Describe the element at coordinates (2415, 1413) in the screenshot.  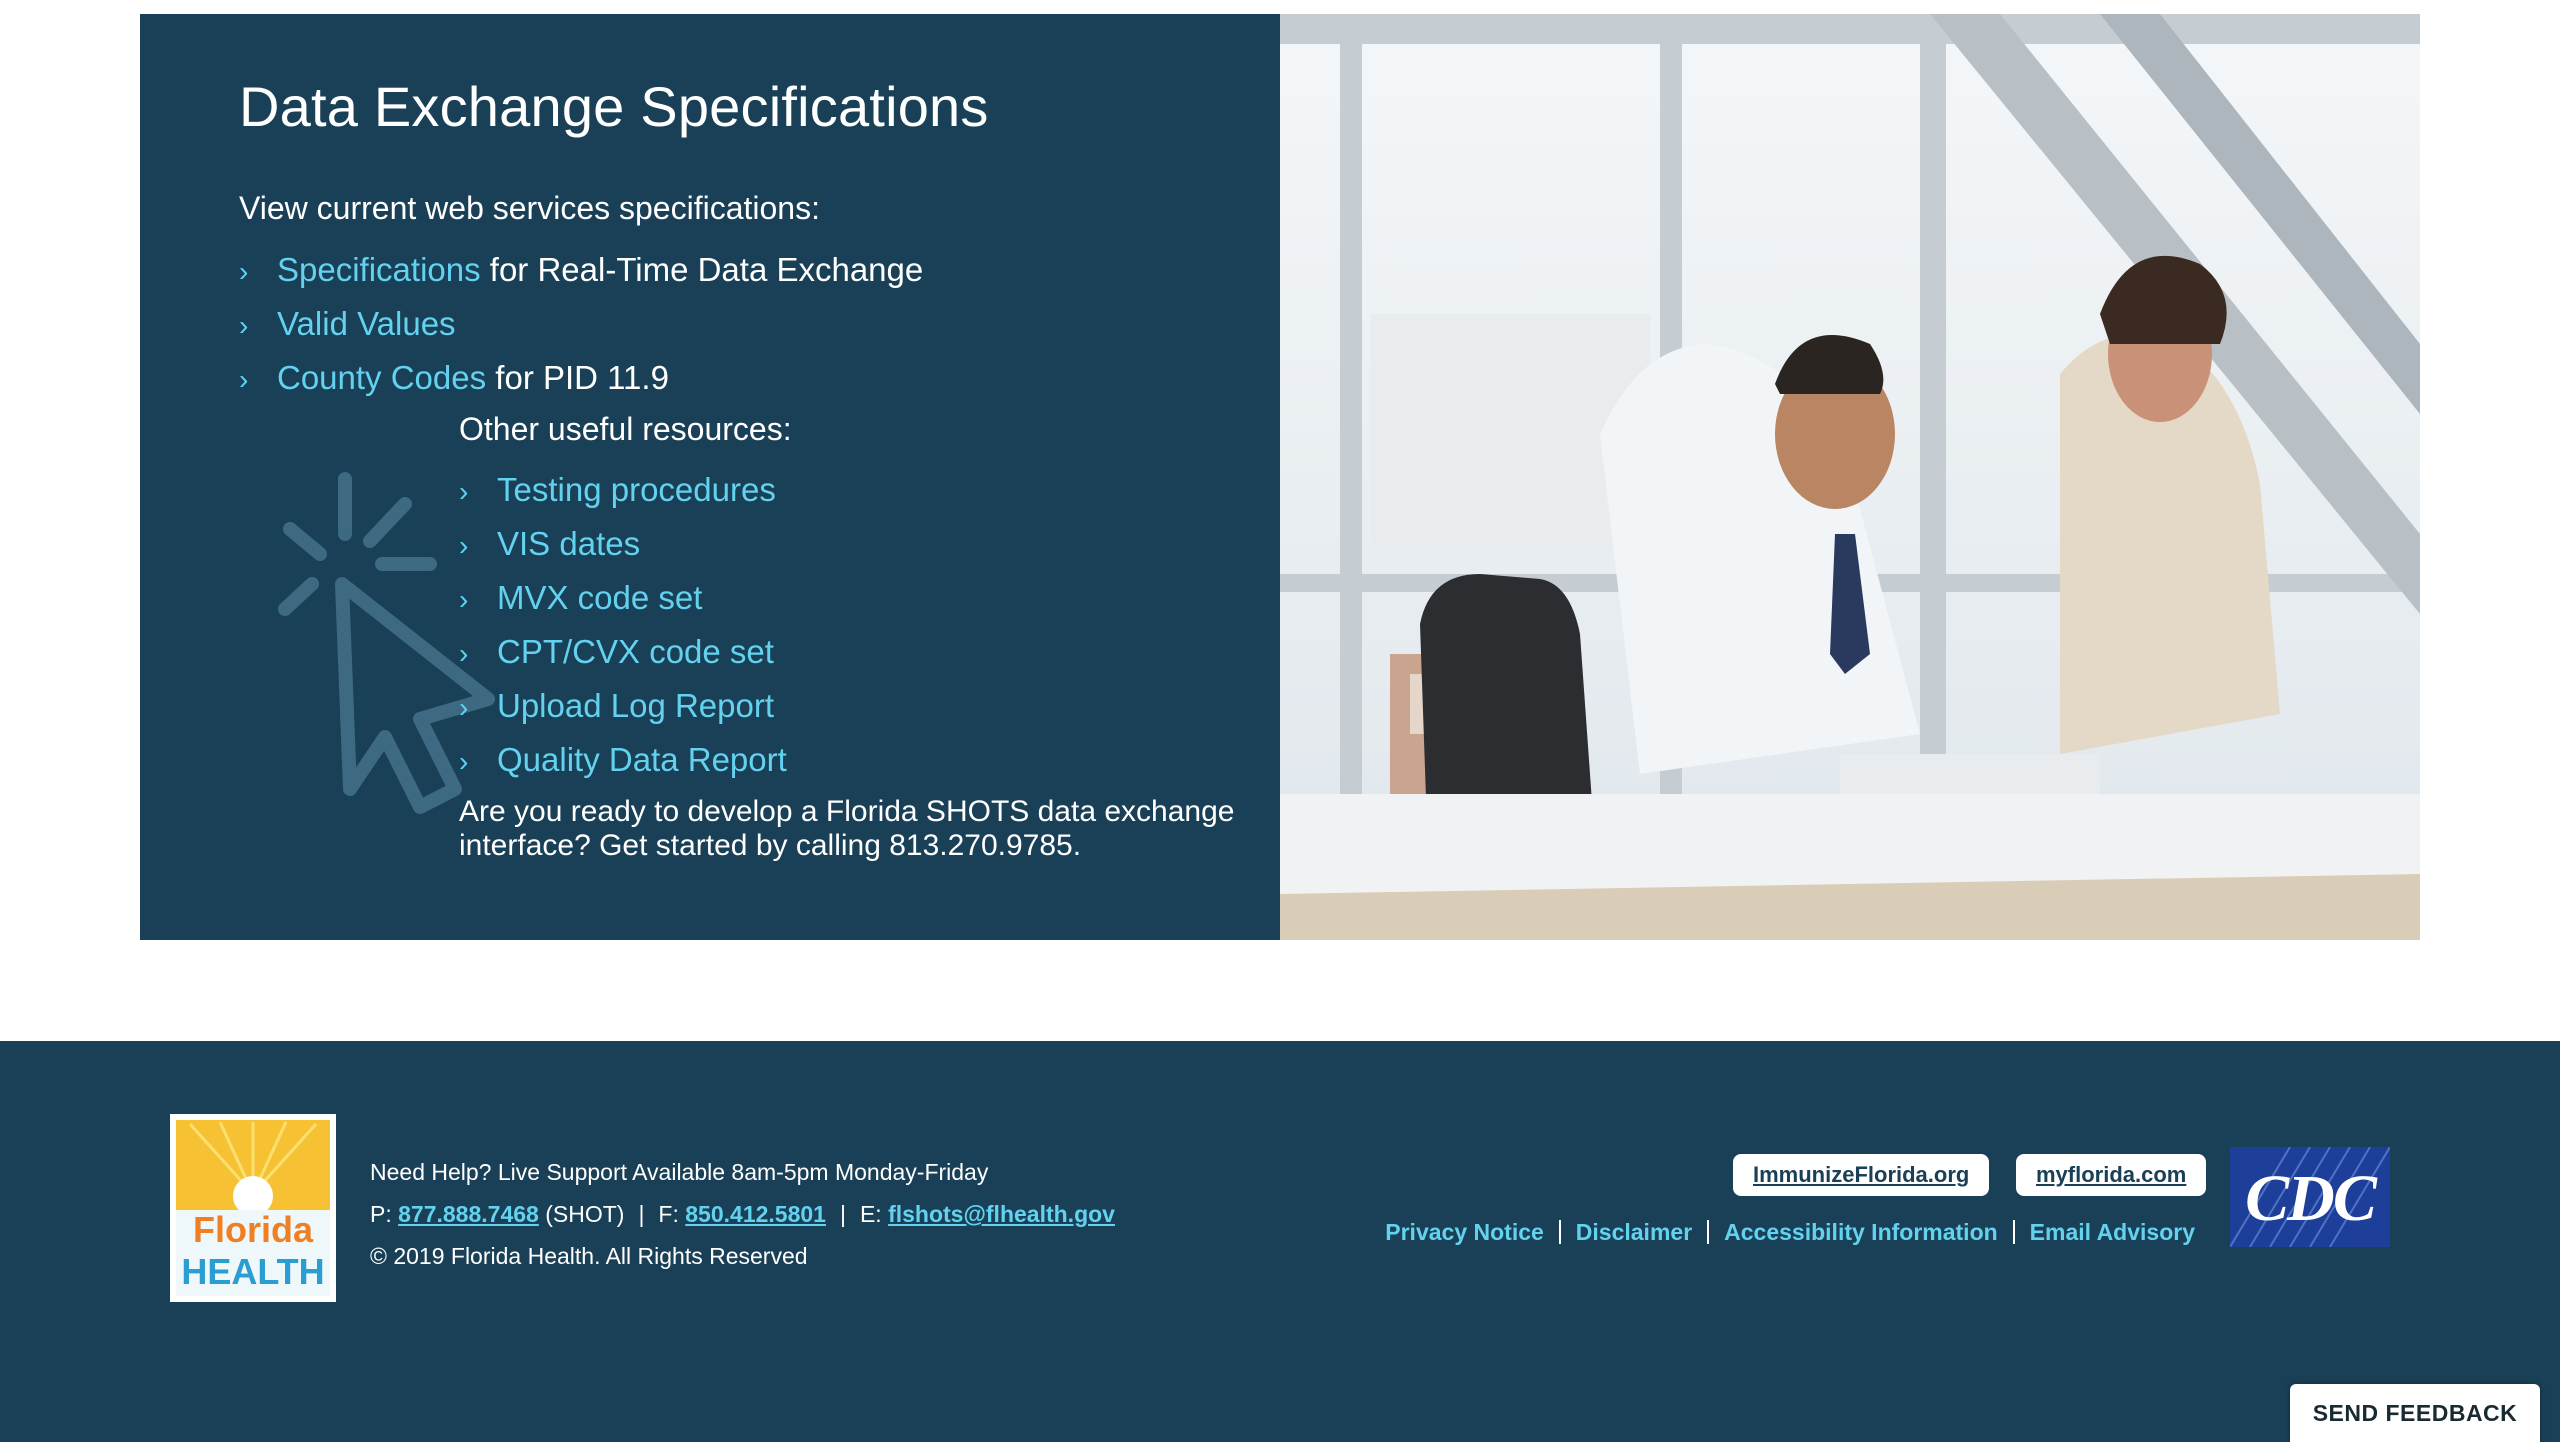
I see `send-feedback-button: SEND FEEDBACK` at that location.